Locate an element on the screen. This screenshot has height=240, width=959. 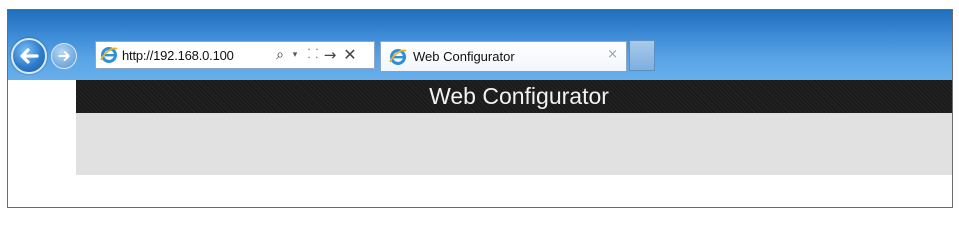
close-icon: × is located at coordinates (612, 54).